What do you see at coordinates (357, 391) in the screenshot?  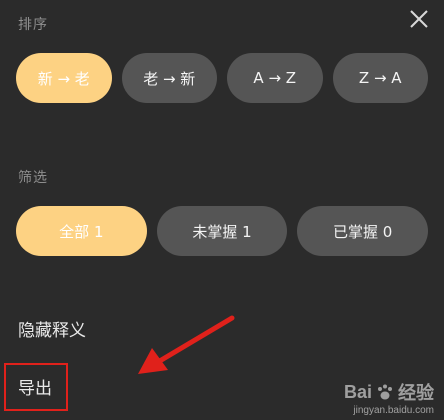 I see `watermark-brand-left: Bai` at bounding box center [357, 391].